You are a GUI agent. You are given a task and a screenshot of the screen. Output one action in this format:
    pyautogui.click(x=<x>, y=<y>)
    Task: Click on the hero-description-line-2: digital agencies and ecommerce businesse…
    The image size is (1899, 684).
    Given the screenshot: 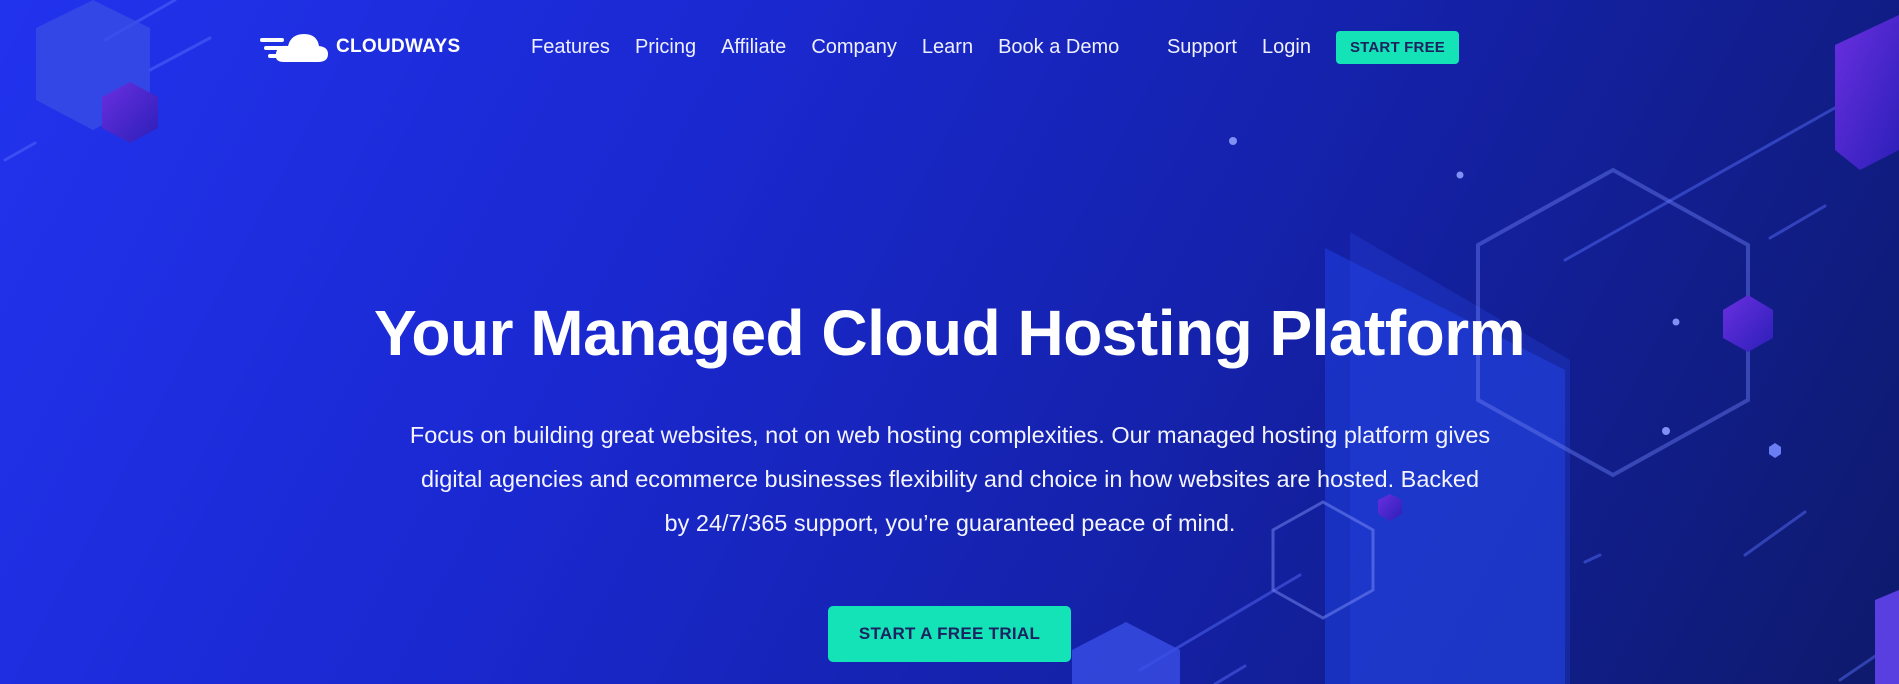 What is the action you would take?
    pyautogui.click(x=950, y=479)
    